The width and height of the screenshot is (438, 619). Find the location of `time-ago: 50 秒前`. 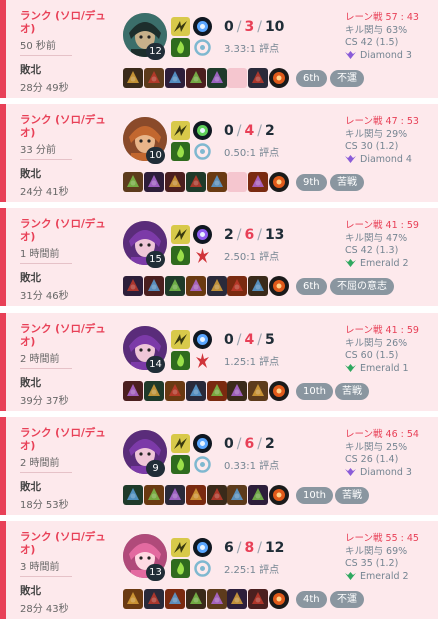

time-ago: 50 秒前 is located at coordinates (38, 46).